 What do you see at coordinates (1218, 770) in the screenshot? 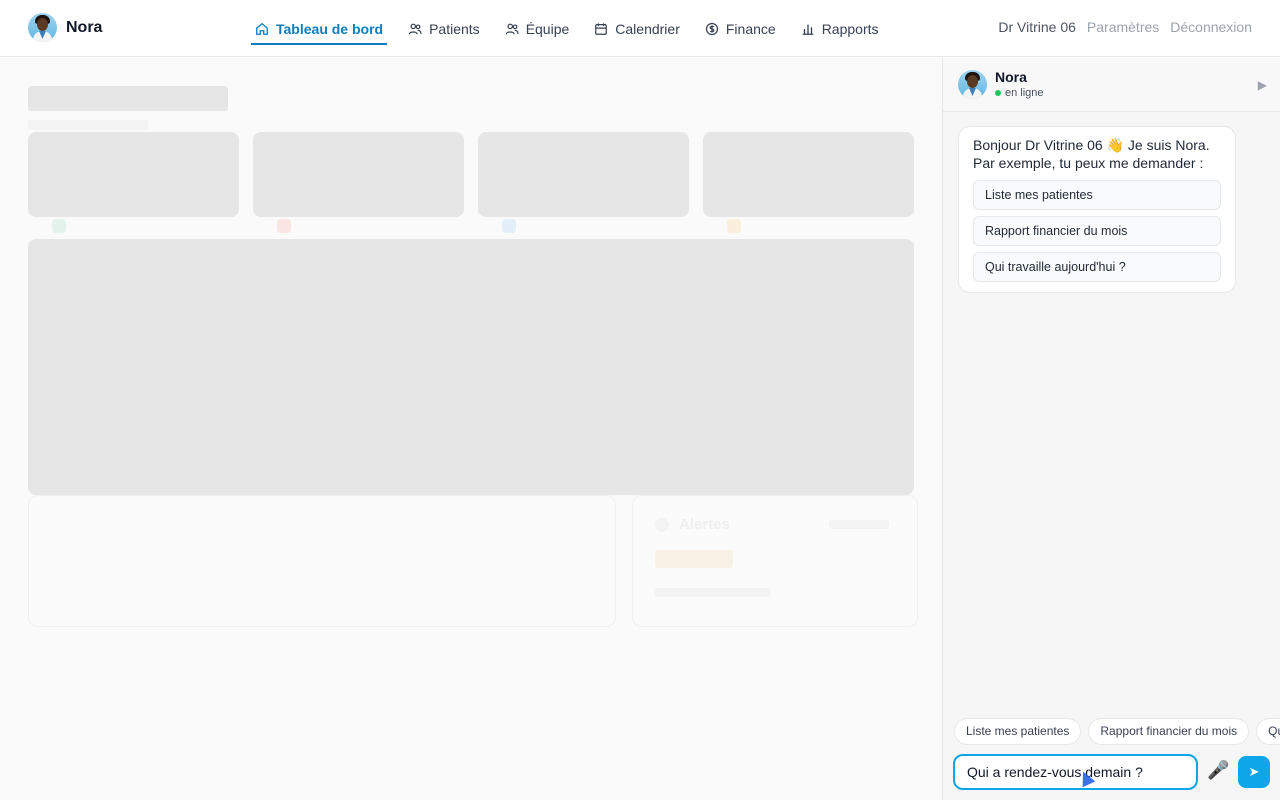
I see `microphone-icon: 🎤` at bounding box center [1218, 770].